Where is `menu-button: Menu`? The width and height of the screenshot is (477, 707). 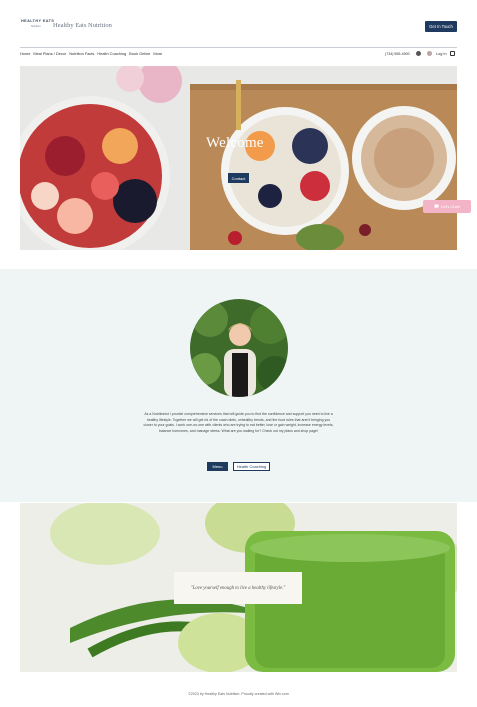
menu-button: Menu is located at coordinates (217, 466).